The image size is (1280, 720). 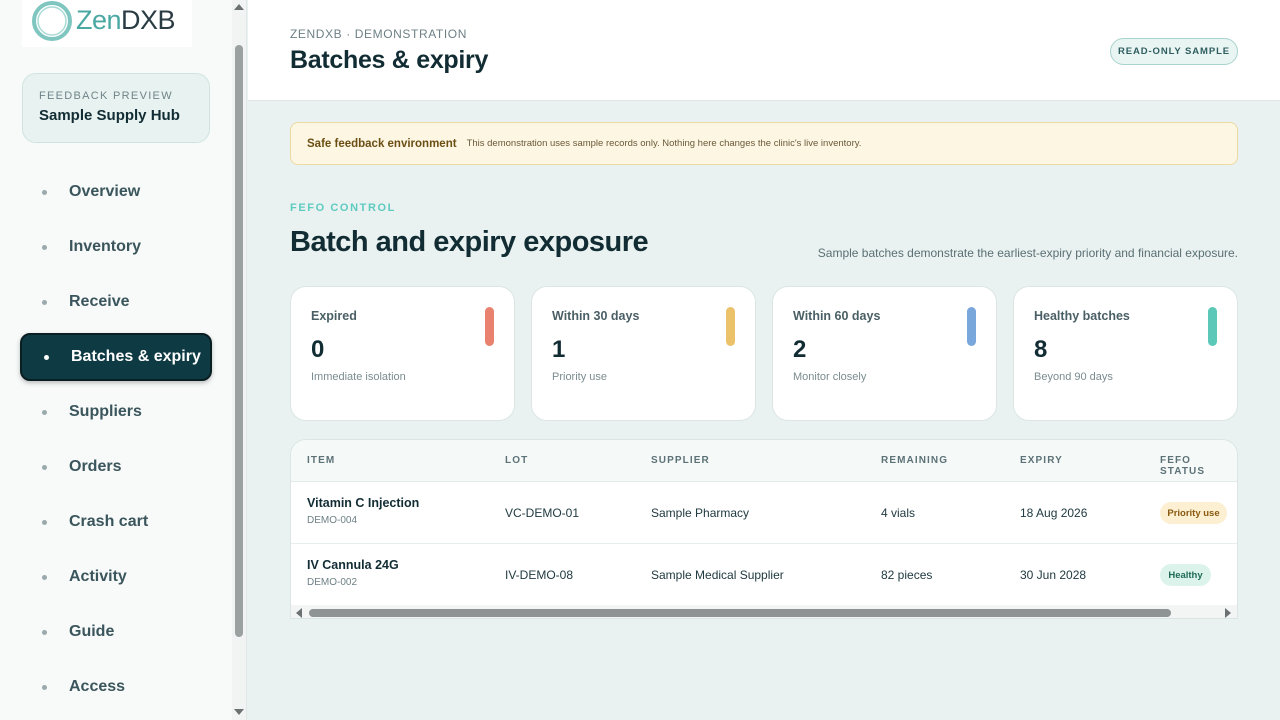 I want to click on sidebar-item-orders: Orders, so click(x=116, y=467).